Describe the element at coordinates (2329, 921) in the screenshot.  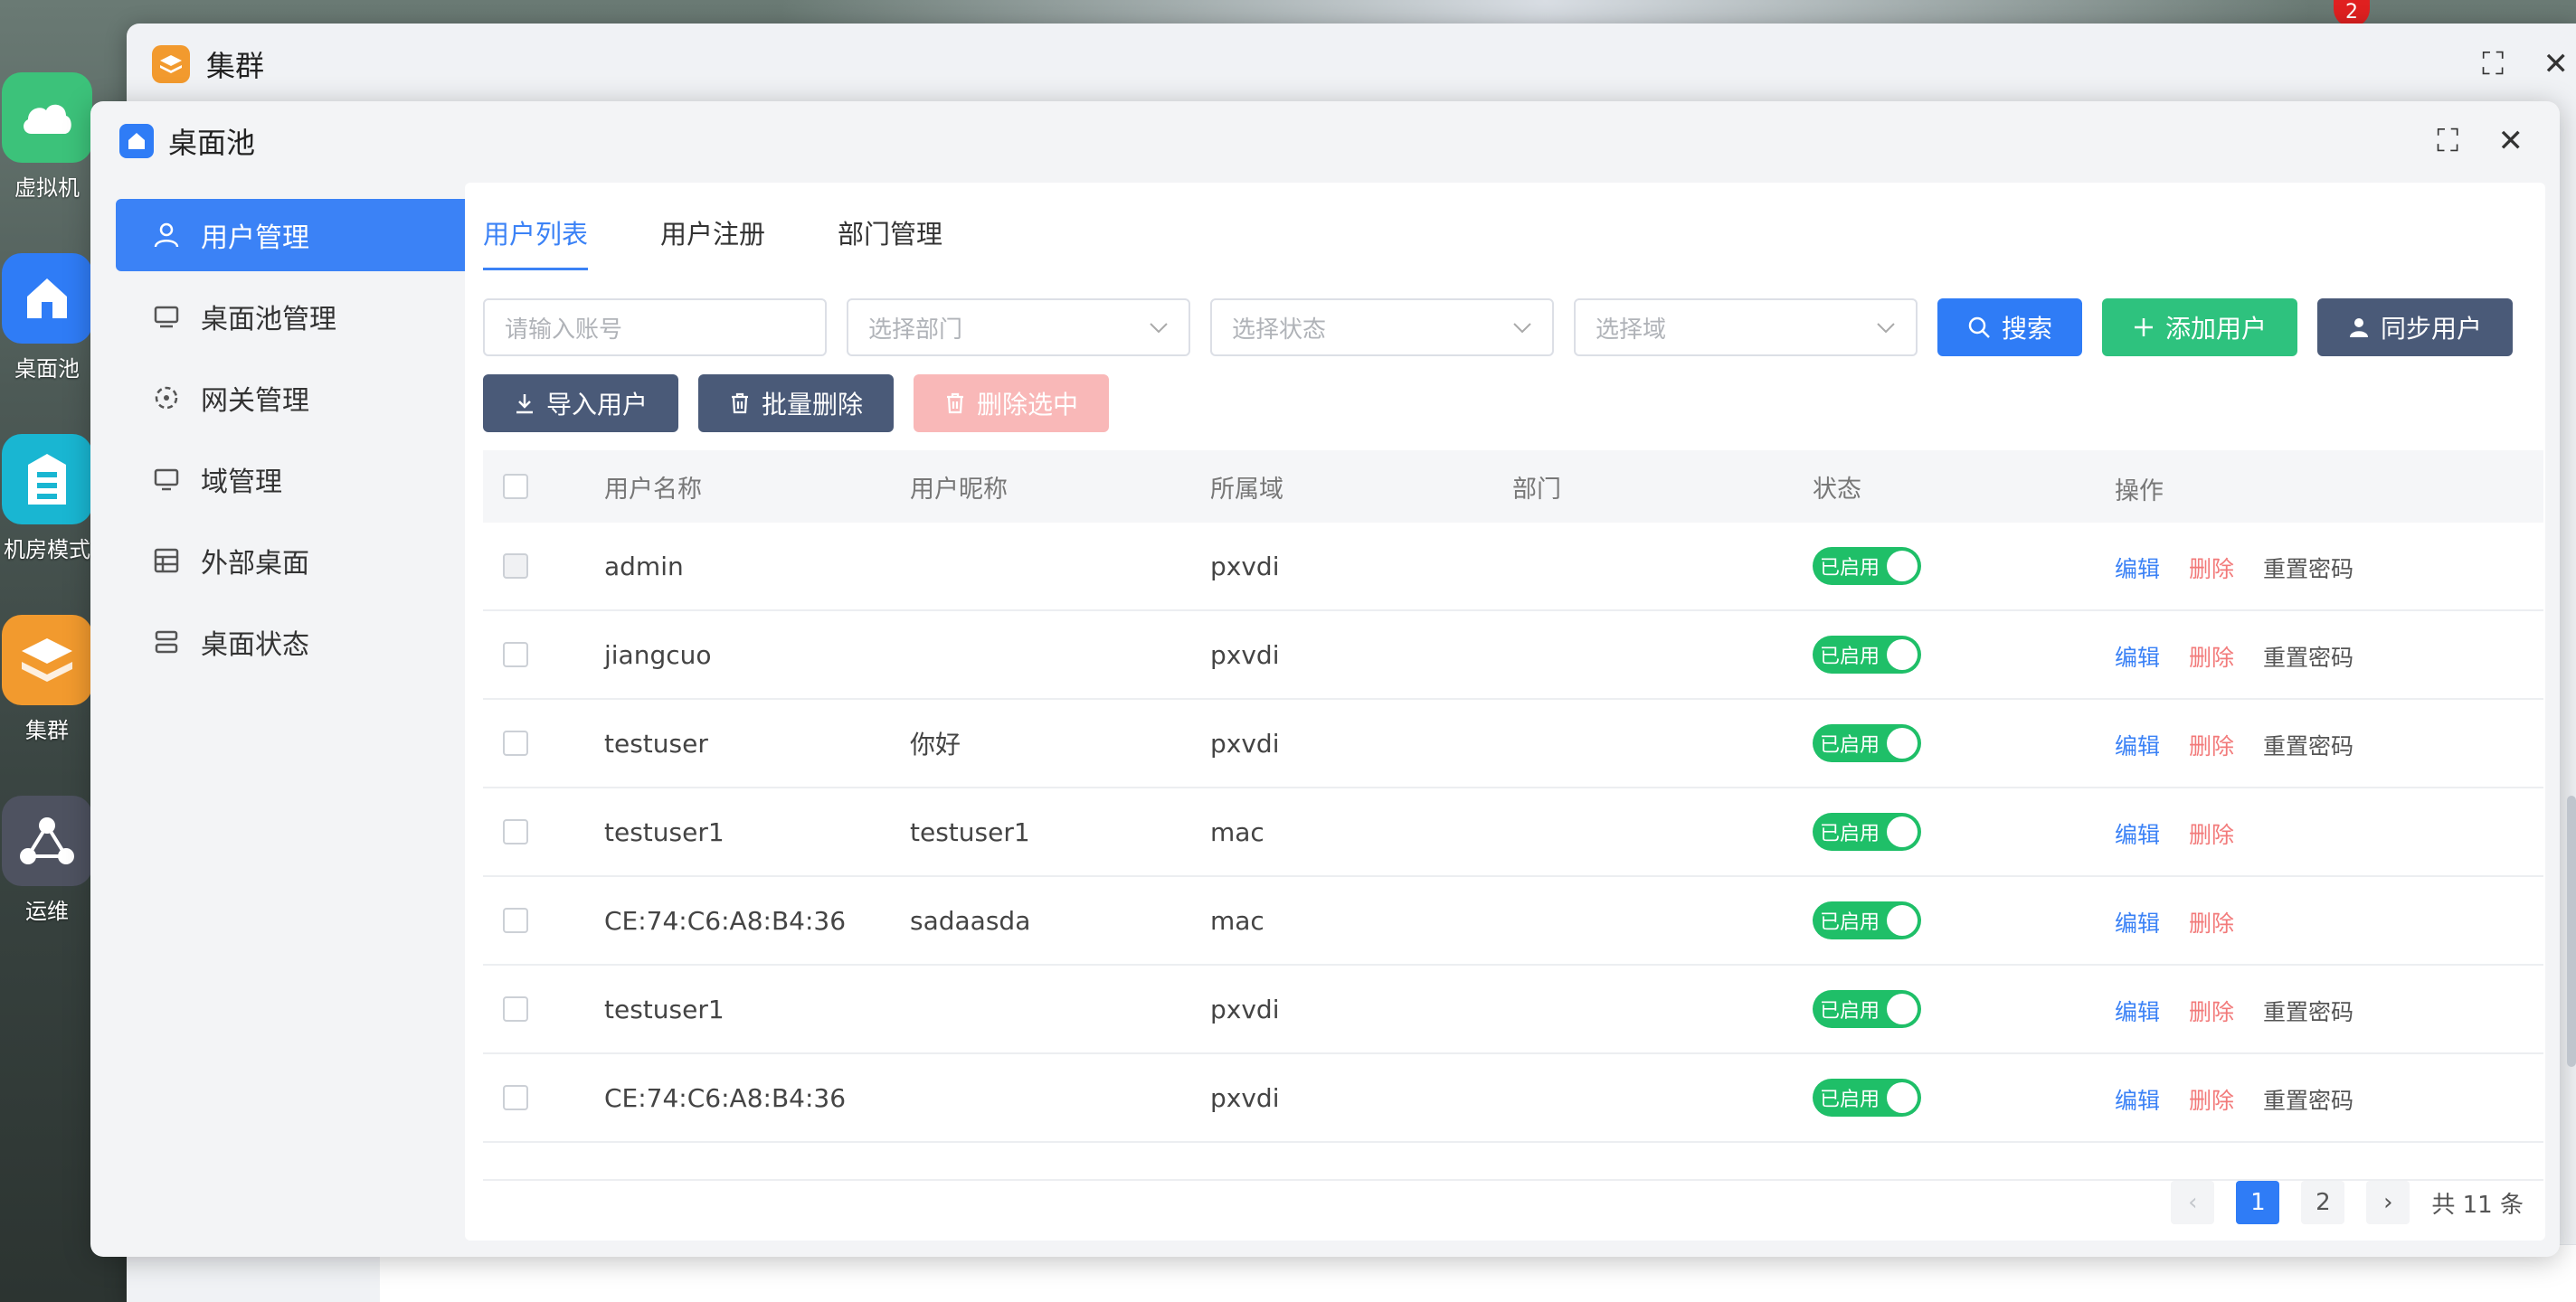
I see `row-actions: 编辑 删除` at that location.